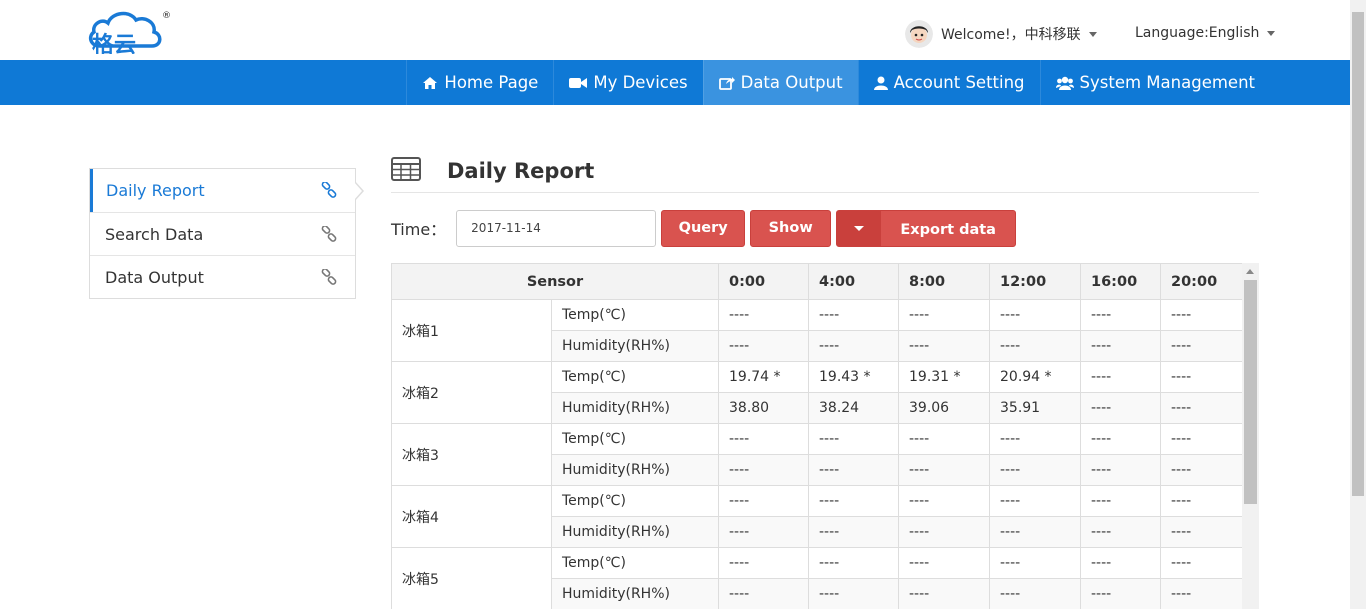  I want to click on table-scrollbar, so click(1250, 436).